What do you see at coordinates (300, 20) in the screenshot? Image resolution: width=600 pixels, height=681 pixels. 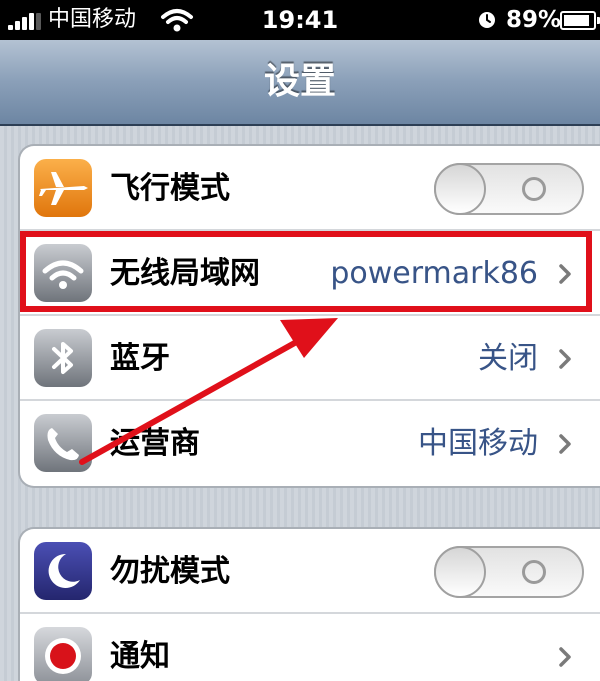 I see `status-bar: 中国移动 19:41 89%` at bounding box center [300, 20].